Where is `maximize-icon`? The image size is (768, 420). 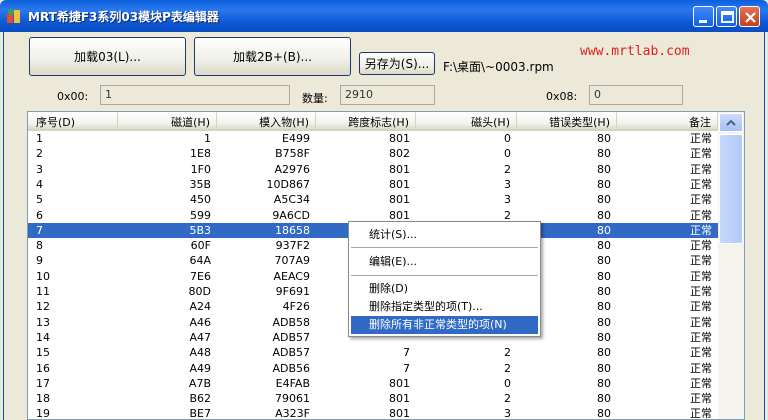 maximize-icon is located at coordinates (727, 17).